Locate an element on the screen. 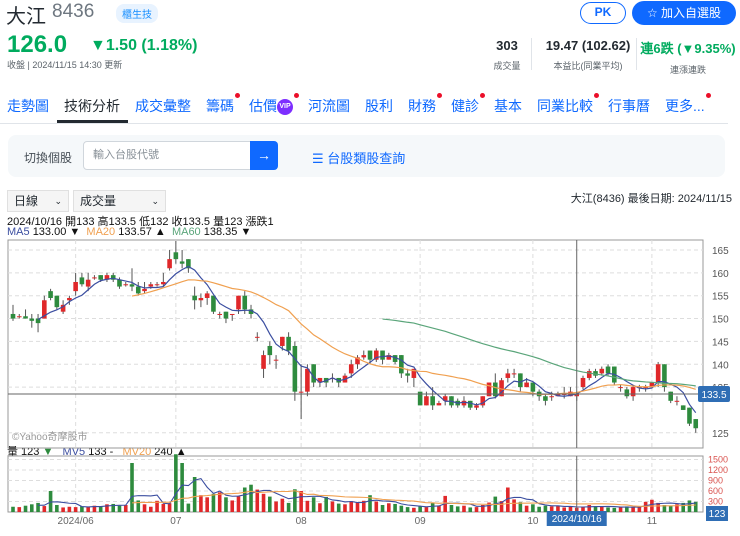 Image resolution: width=740 pixels, height=536 pixels. crosshair-vol-label: 123 is located at coordinates (717, 514).